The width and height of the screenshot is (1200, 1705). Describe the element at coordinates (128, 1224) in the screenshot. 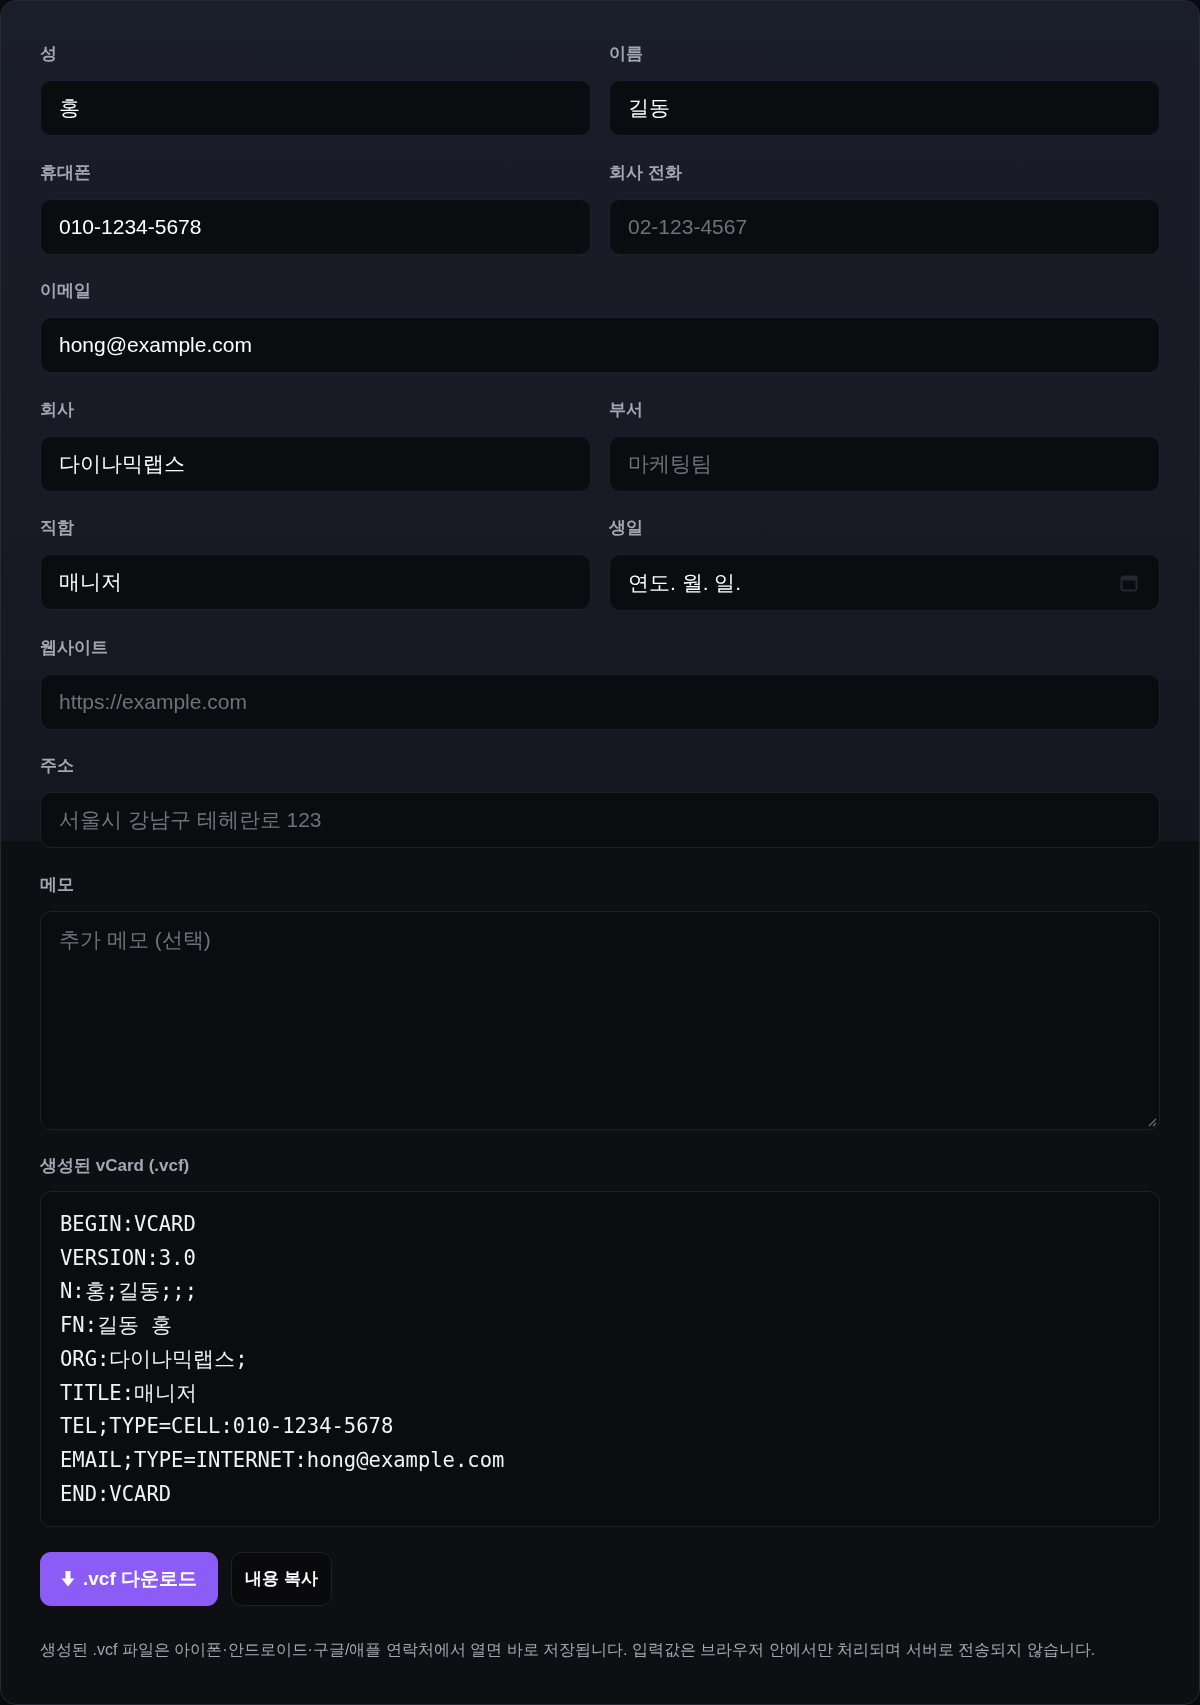

I see `code-line: BEGIN:VCARD` at that location.